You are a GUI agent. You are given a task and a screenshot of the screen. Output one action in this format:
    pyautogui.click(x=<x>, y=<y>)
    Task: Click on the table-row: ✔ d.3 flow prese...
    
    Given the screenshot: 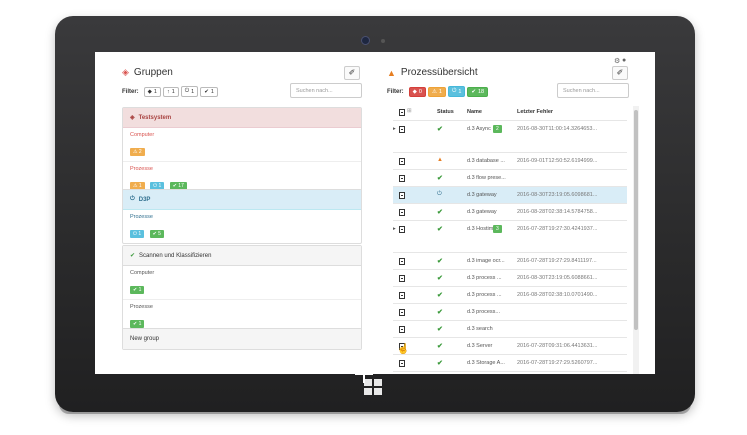 What is the action you would take?
    pyautogui.click(x=510, y=178)
    